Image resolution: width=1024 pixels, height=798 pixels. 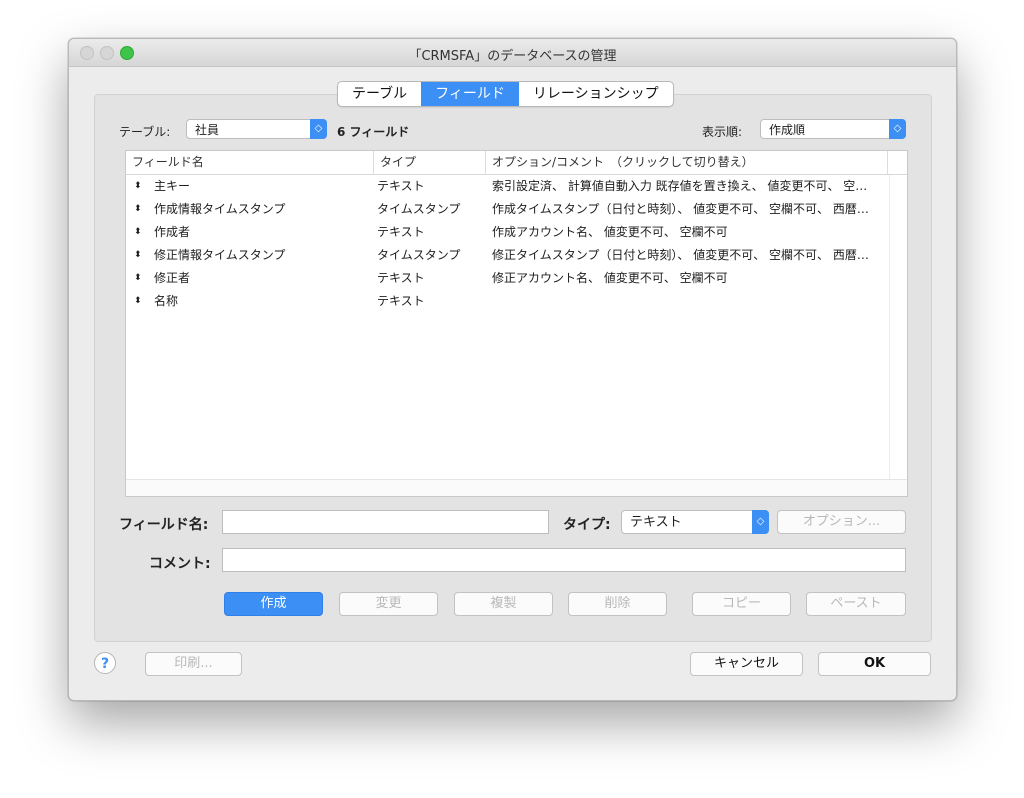 I want to click on row-field-name: 修正情報タイムスタンプ, so click(x=220, y=255).